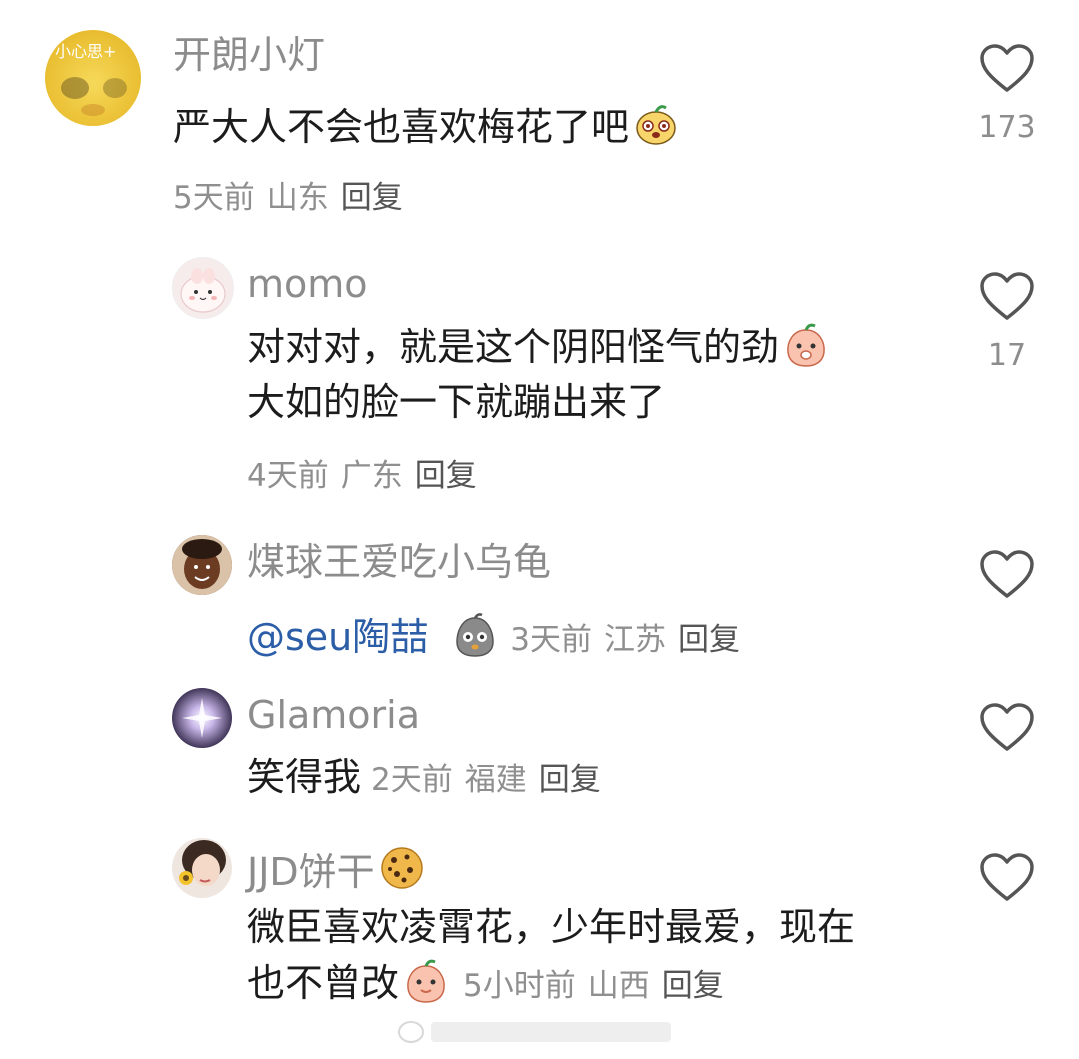  What do you see at coordinates (249, 55) in the screenshot?
I see `username: 开朗小灯` at bounding box center [249, 55].